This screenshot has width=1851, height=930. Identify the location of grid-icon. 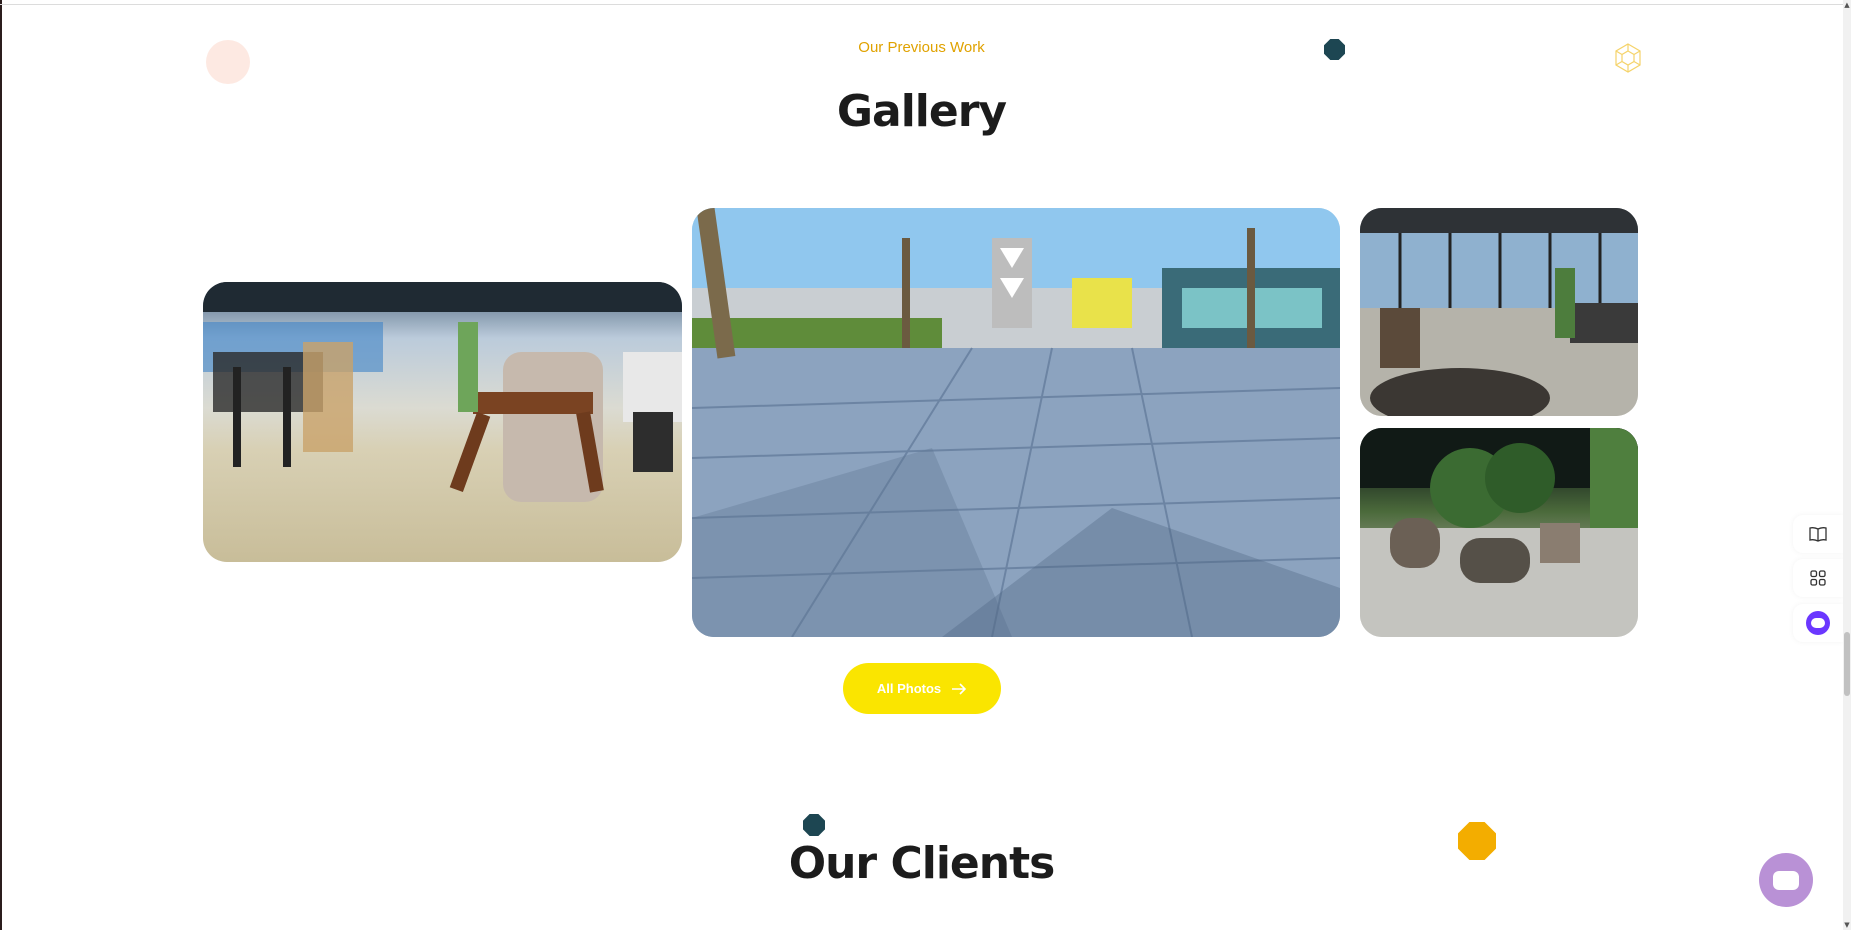
(1818, 578).